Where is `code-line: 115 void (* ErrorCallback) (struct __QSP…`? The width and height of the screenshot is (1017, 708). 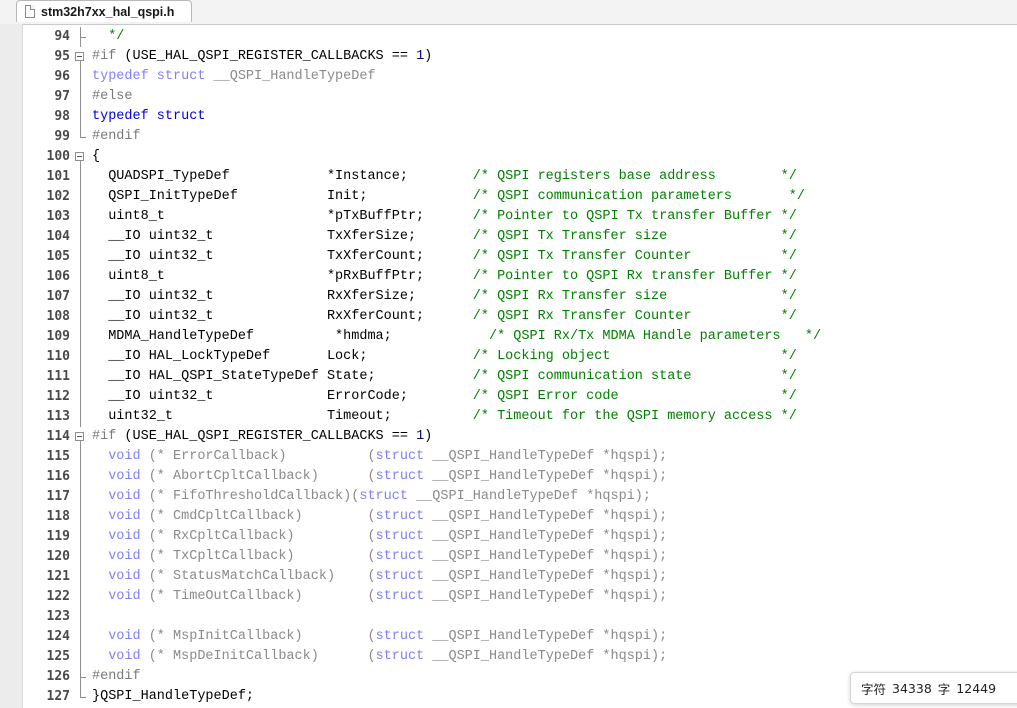 code-line: 115 void (* ErrorCallback) (struct __QSP… is located at coordinates (508, 457).